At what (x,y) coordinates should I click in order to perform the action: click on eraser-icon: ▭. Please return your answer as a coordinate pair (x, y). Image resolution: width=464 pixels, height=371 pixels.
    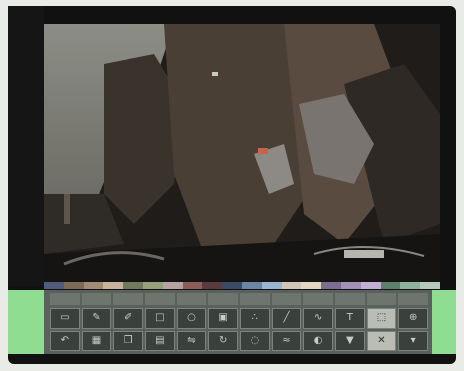
    Looking at the image, I should click on (65, 318).